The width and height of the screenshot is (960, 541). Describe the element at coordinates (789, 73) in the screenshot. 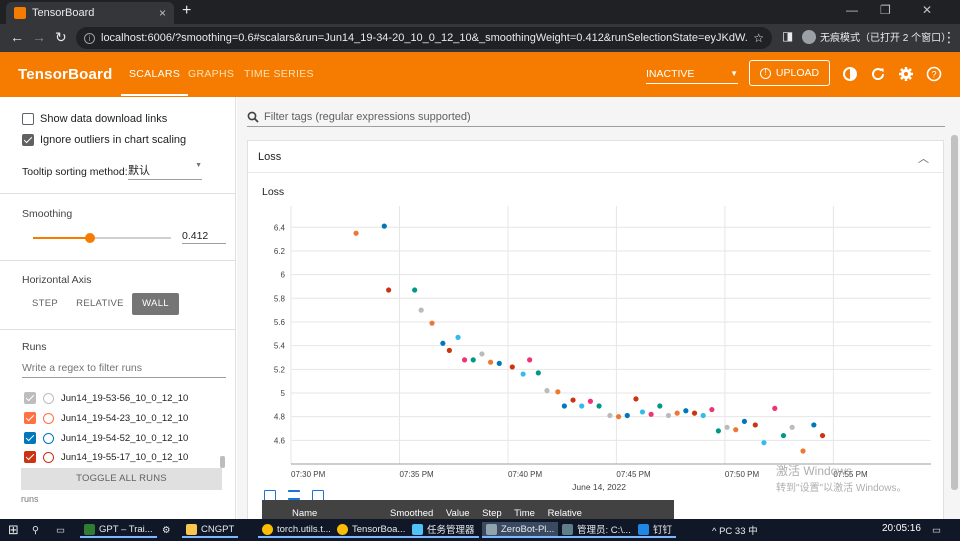

I see `upload-button: ! UPLOAD` at that location.